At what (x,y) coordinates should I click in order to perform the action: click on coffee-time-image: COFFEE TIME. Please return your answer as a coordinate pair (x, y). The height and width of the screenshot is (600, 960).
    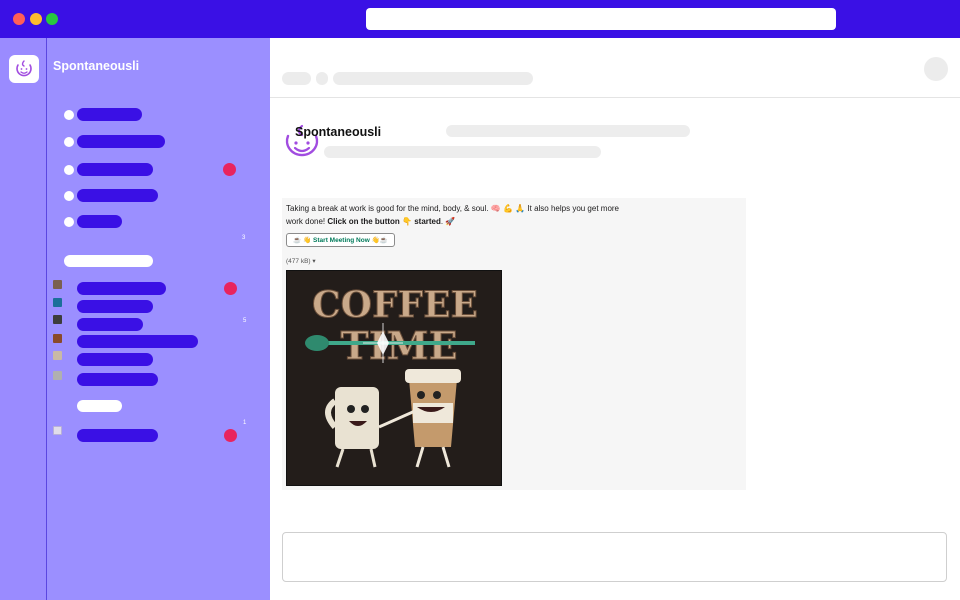
    Looking at the image, I should click on (394, 378).